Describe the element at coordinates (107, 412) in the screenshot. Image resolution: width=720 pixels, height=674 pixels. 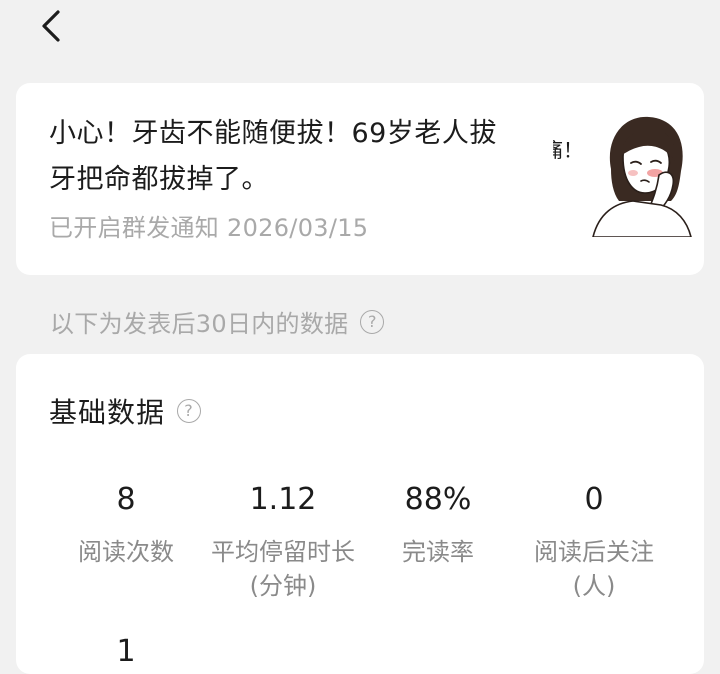
I see `basic-stats-title: 基础数据` at that location.